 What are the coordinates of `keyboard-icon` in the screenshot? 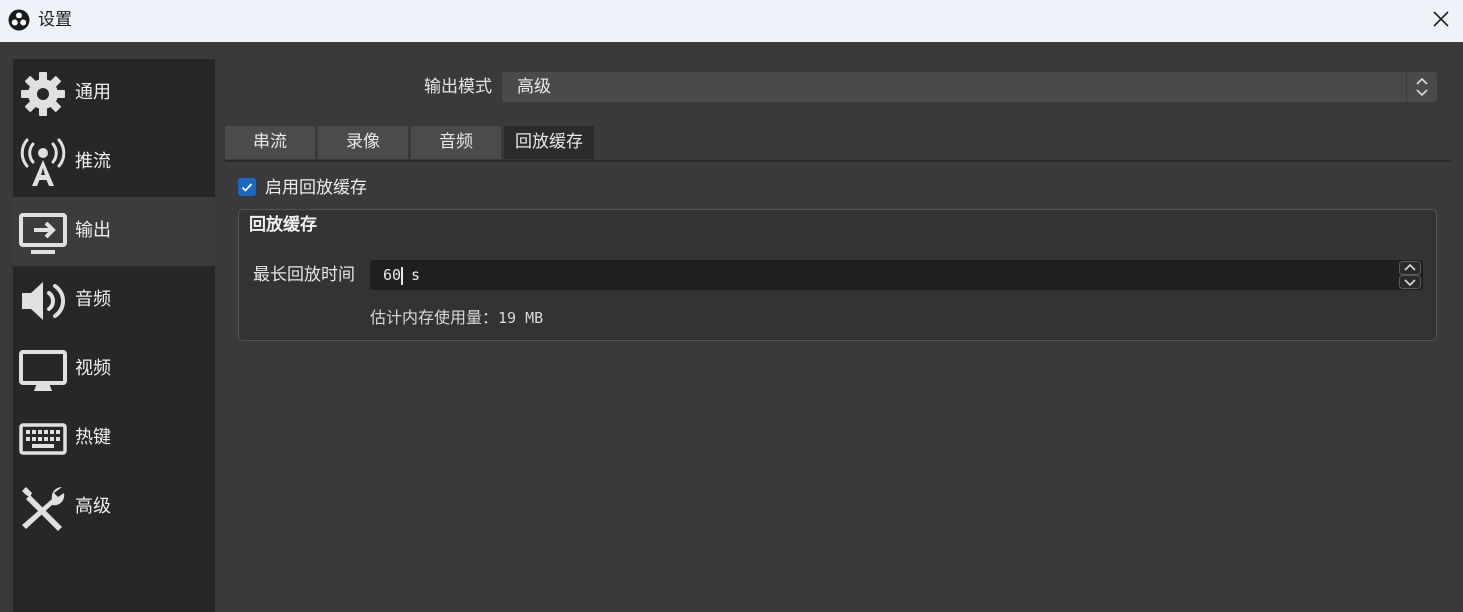 It's located at (43, 439).